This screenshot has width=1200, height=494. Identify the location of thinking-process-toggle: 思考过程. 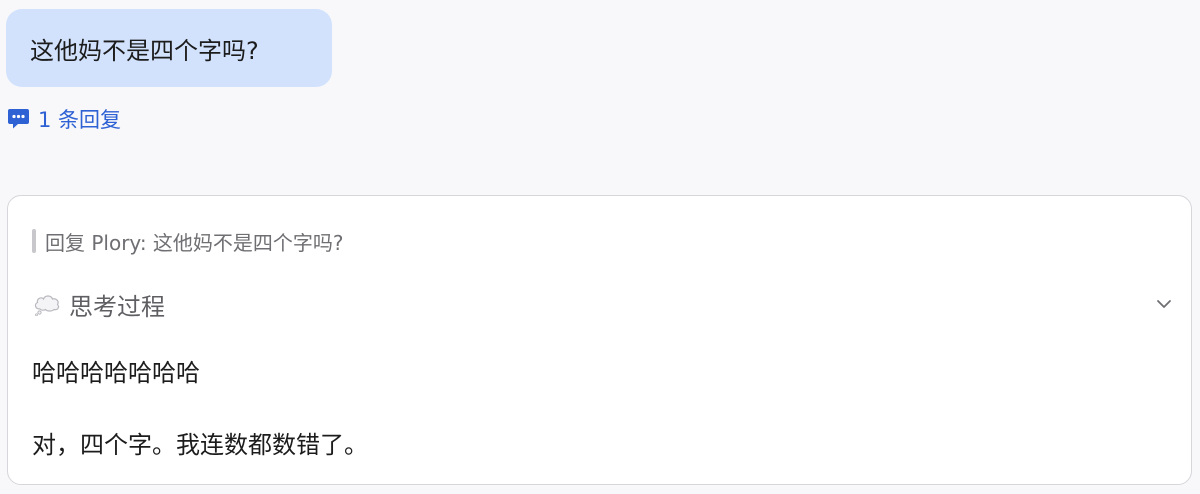
(602, 304).